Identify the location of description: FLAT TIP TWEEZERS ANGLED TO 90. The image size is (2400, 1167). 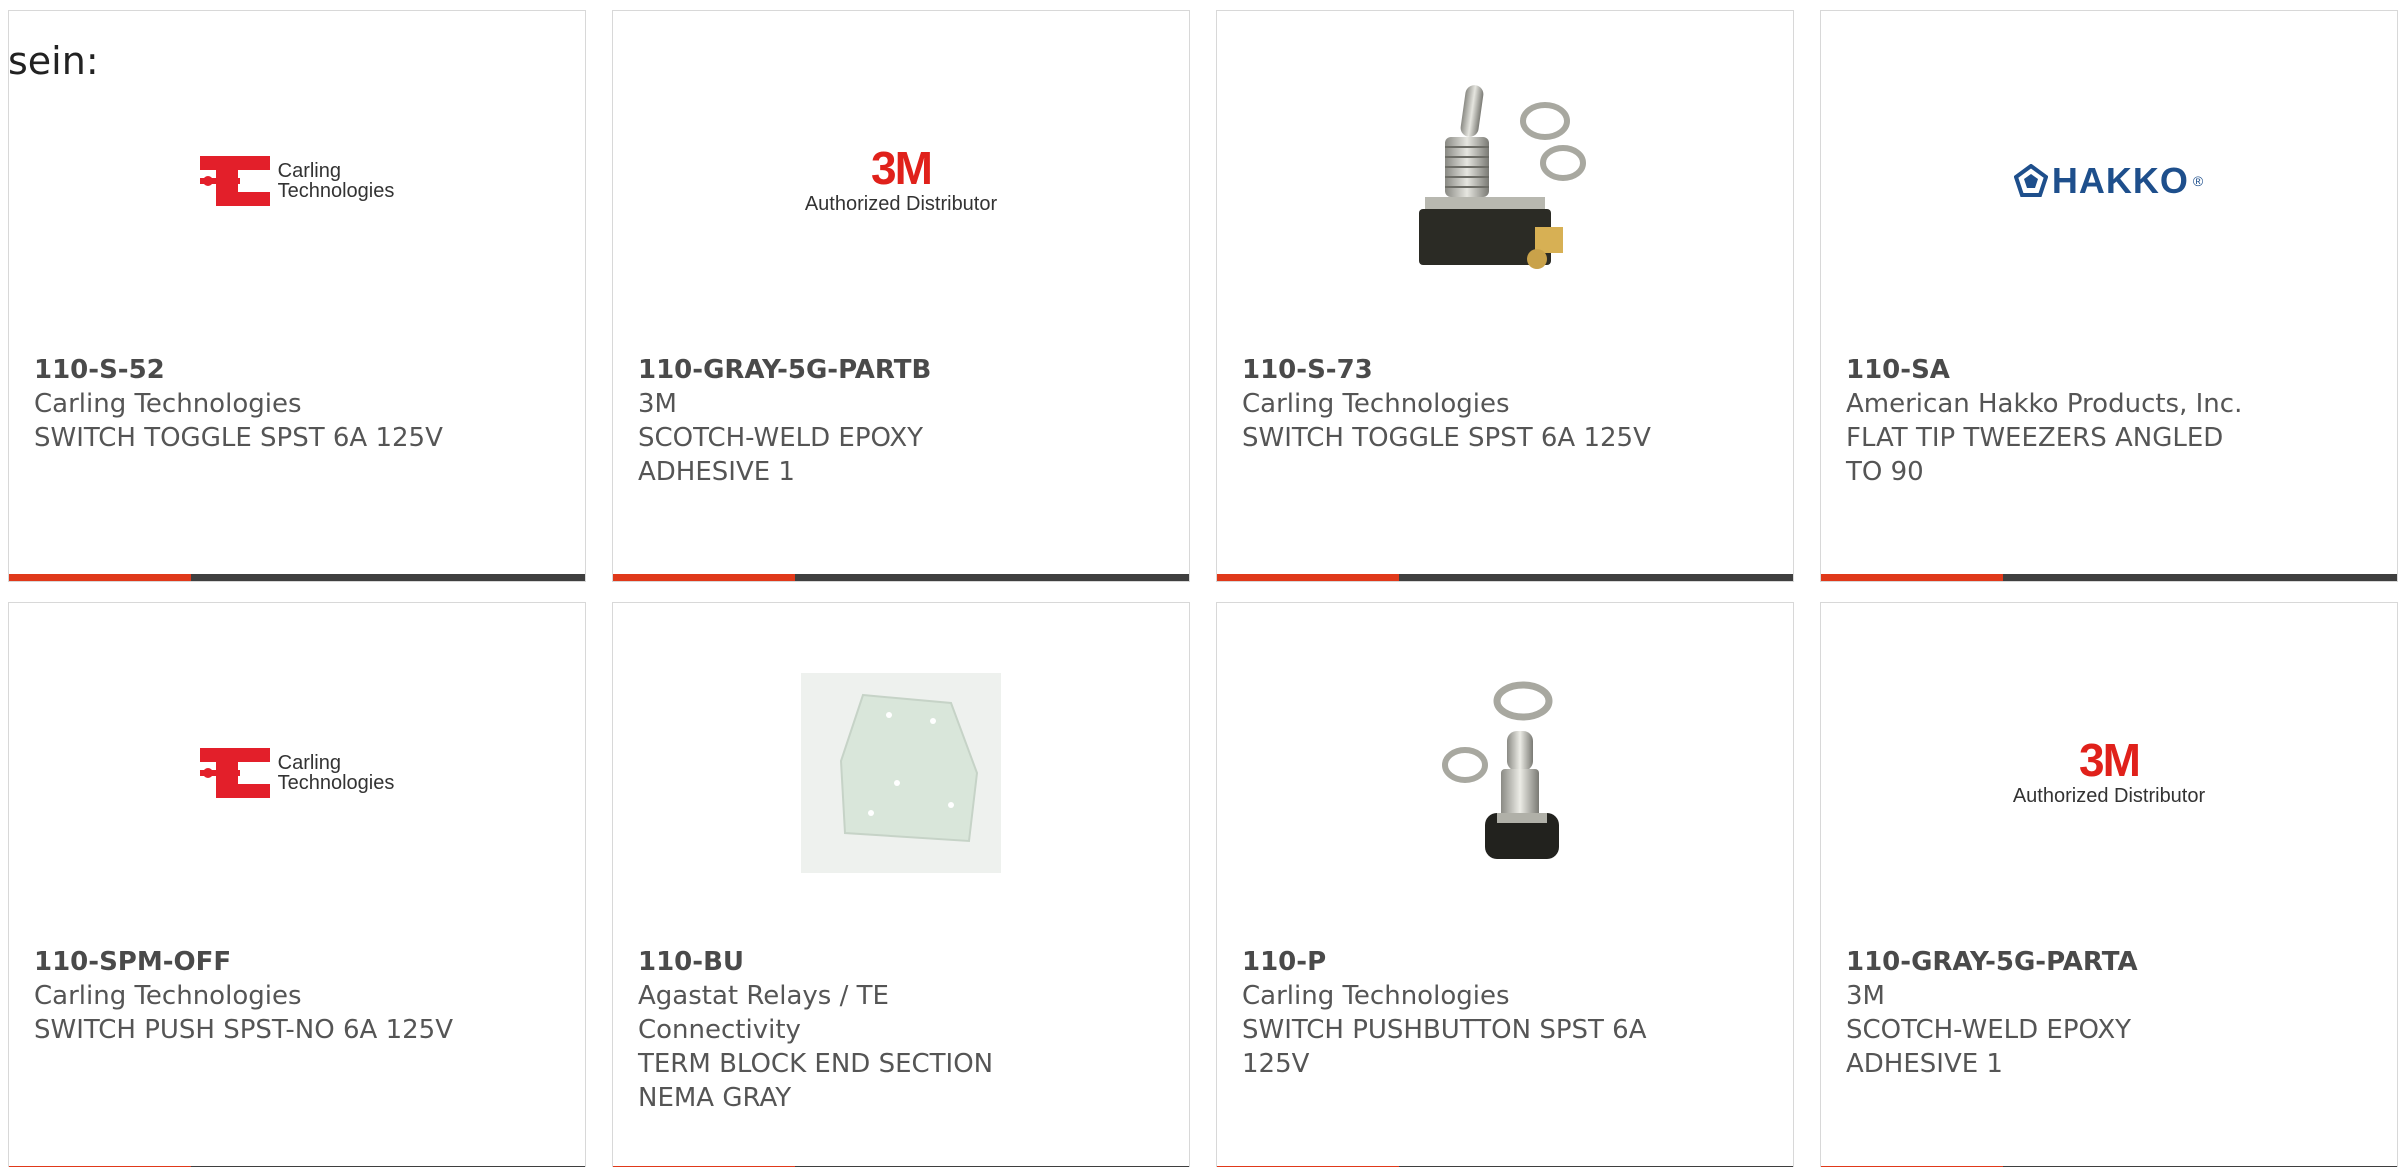
(2035, 455).